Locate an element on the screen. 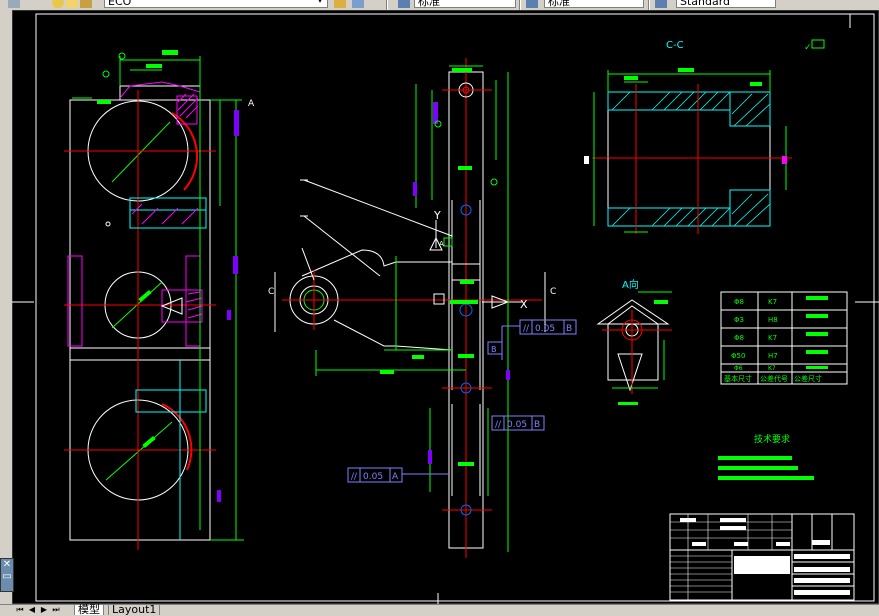  layer-lock-icon is located at coordinates (86, 4).